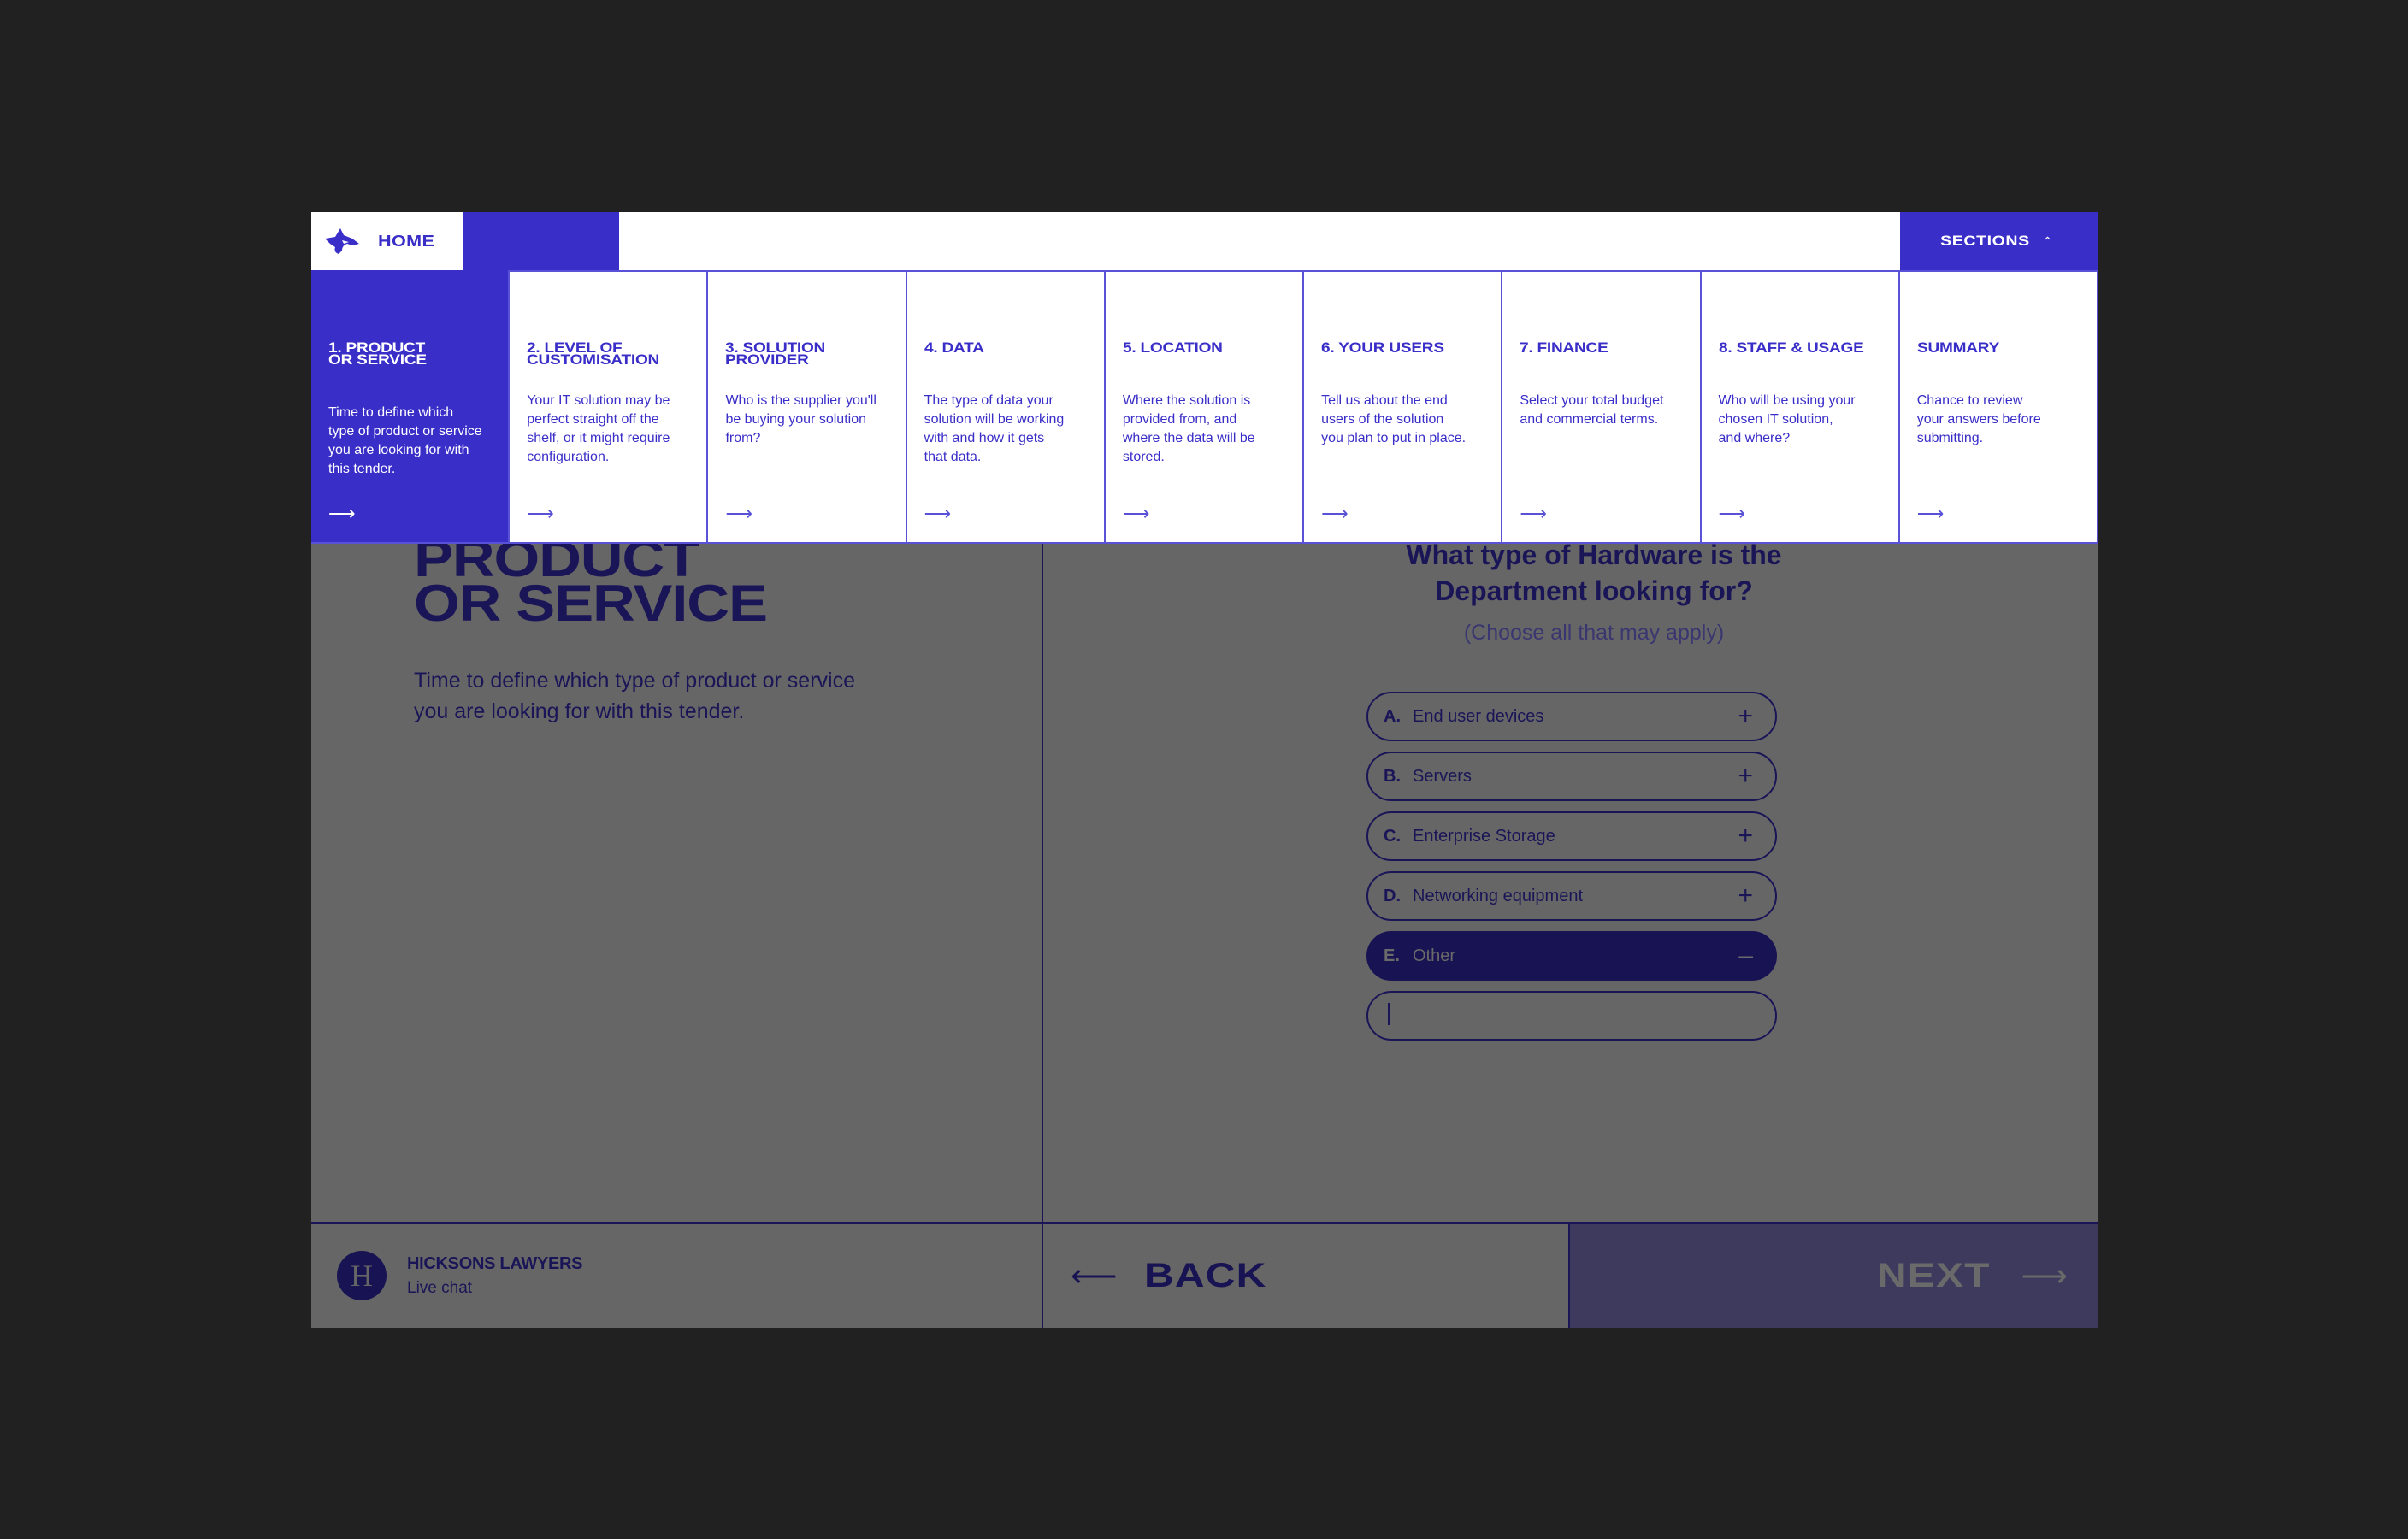 The image size is (2408, 1539). I want to click on section-title: SUMMARY, so click(1958, 347).